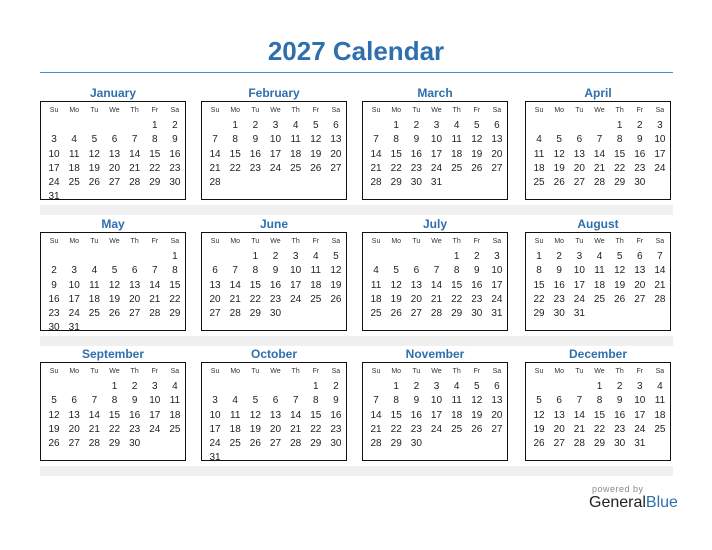 The height and width of the screenshot is (550, 712). I want to click on week-row: 15 16 17 18 19 20 21, so click(599, 286).